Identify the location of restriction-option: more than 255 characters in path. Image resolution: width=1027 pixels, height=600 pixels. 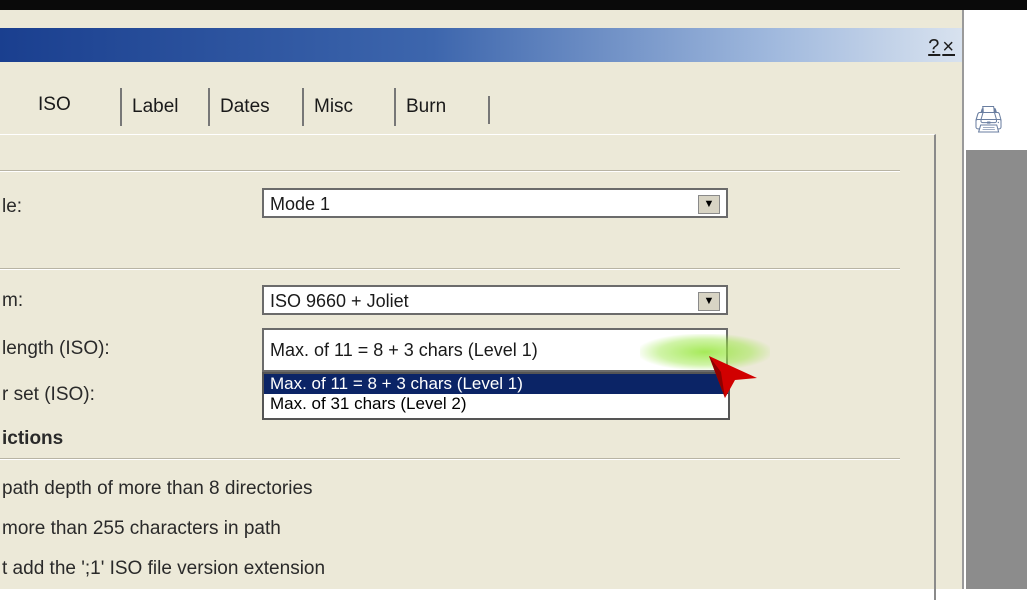
(141, 529).